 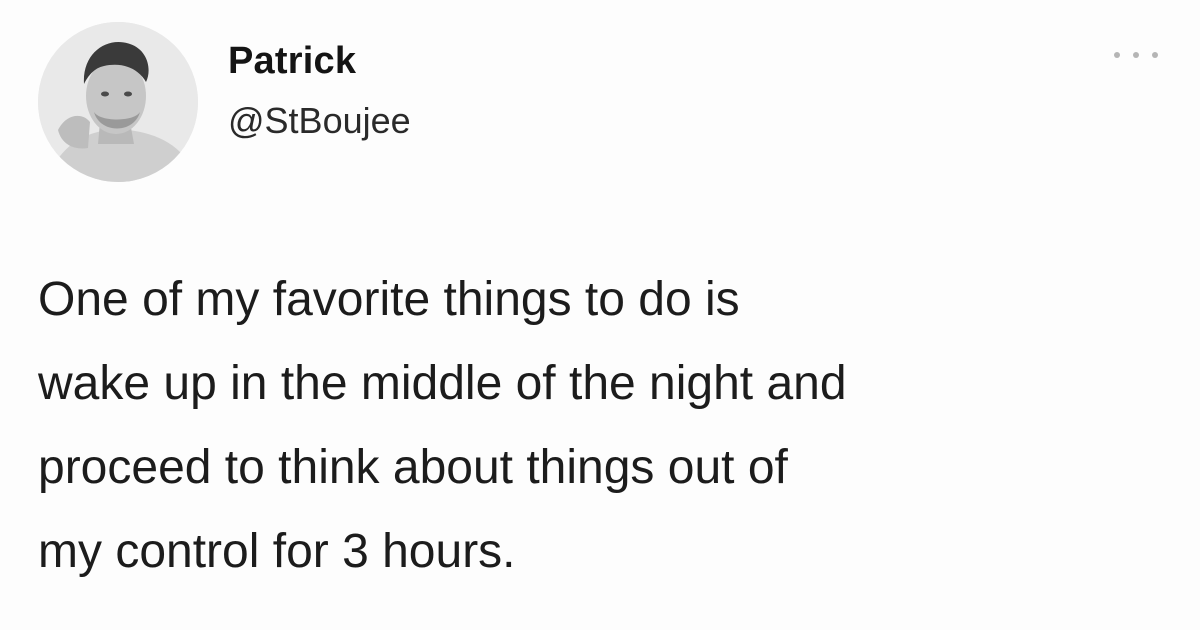 I want to click on more-options-icon, so click(x=1136, y=55).